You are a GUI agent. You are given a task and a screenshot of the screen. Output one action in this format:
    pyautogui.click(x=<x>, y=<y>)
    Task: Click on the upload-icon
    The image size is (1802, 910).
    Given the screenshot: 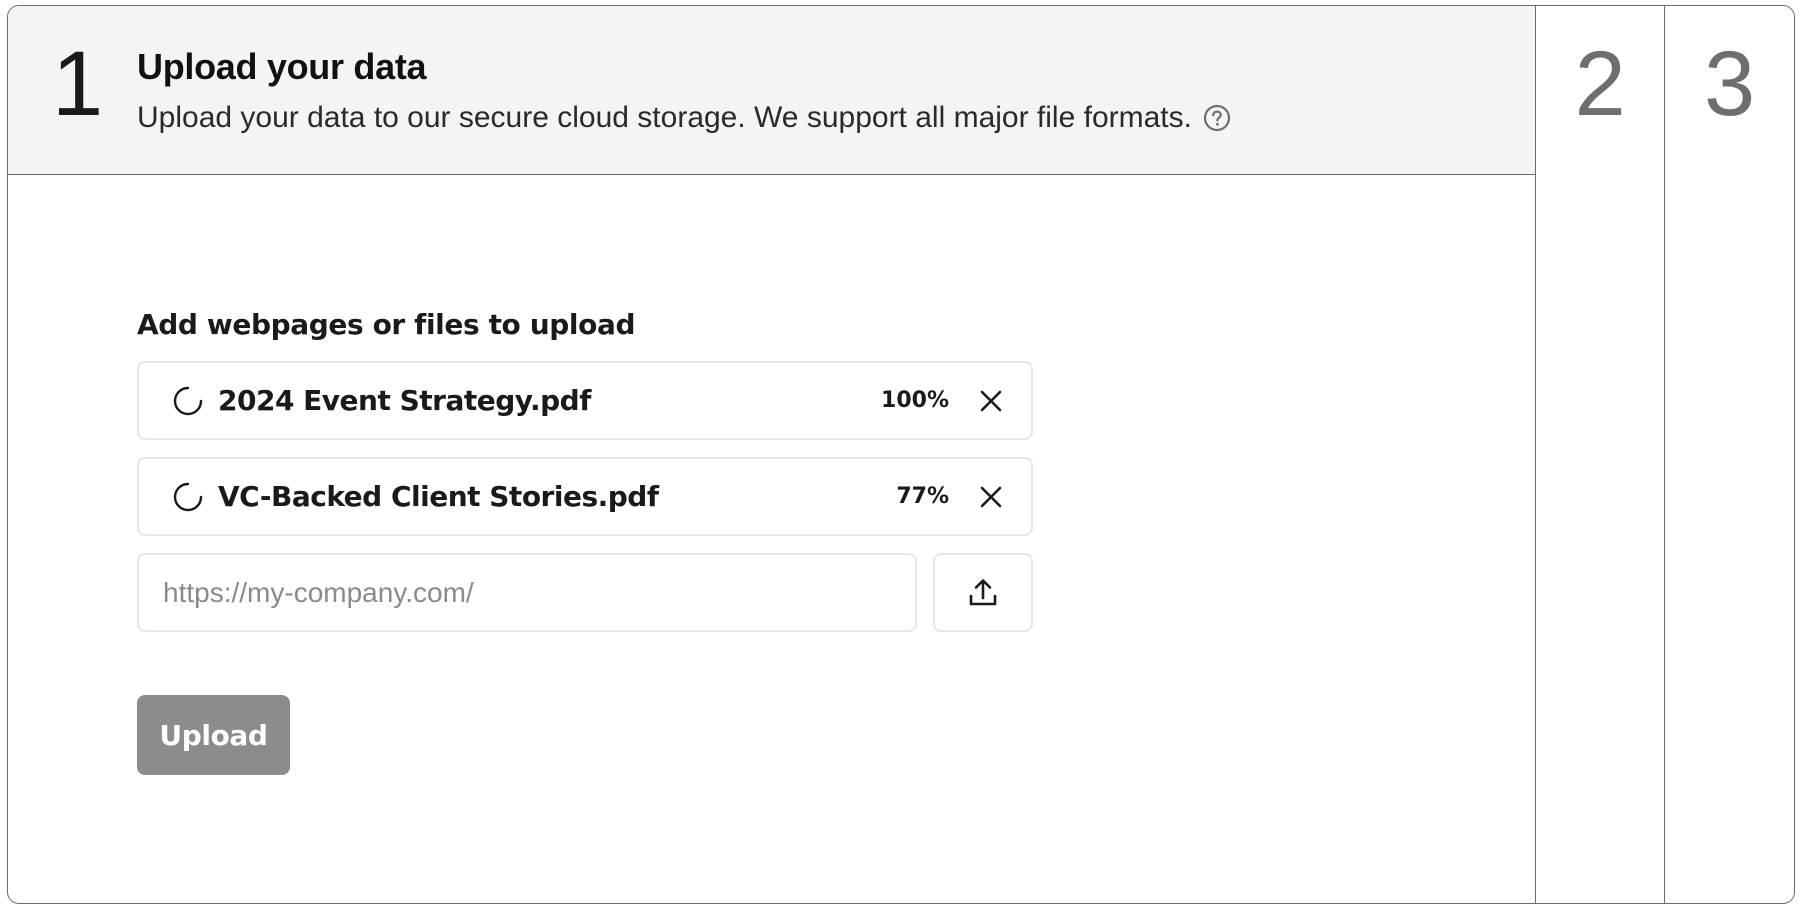 What is the action you would take?
    pyautogui.click(x=983, y=591)
    